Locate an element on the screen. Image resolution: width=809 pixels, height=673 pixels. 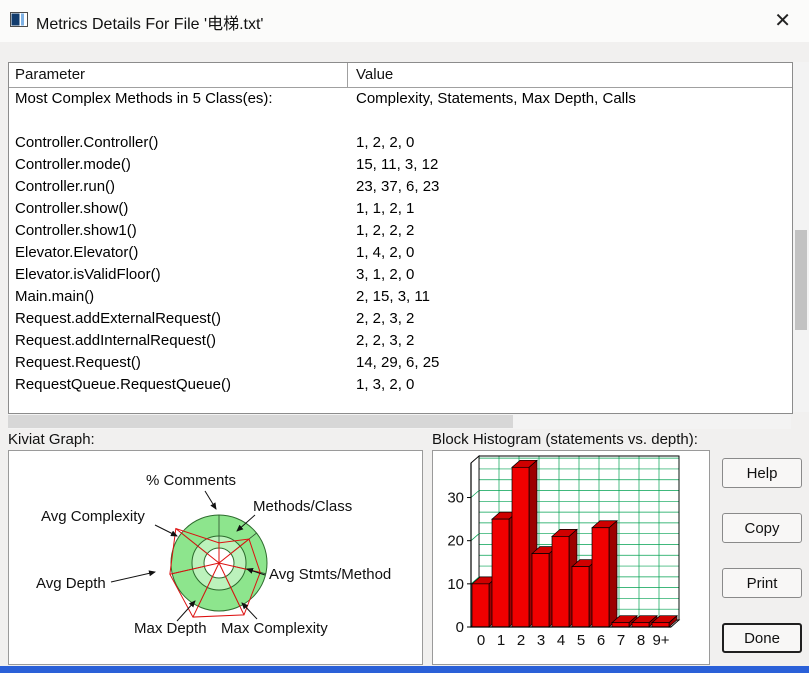
svg-text: 4 is located at coordinates (561, 640).